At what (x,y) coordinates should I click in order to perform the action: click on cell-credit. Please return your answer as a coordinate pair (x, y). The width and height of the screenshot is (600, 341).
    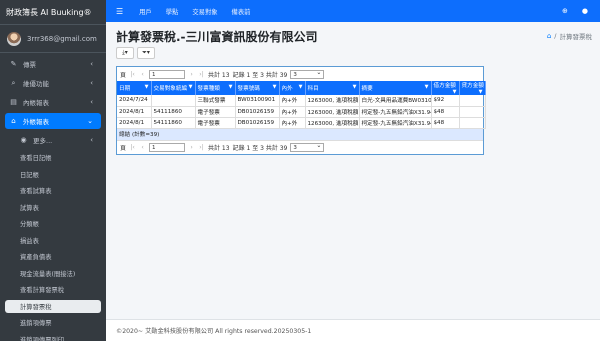
    Looking at the image, I should click on (472, 112).